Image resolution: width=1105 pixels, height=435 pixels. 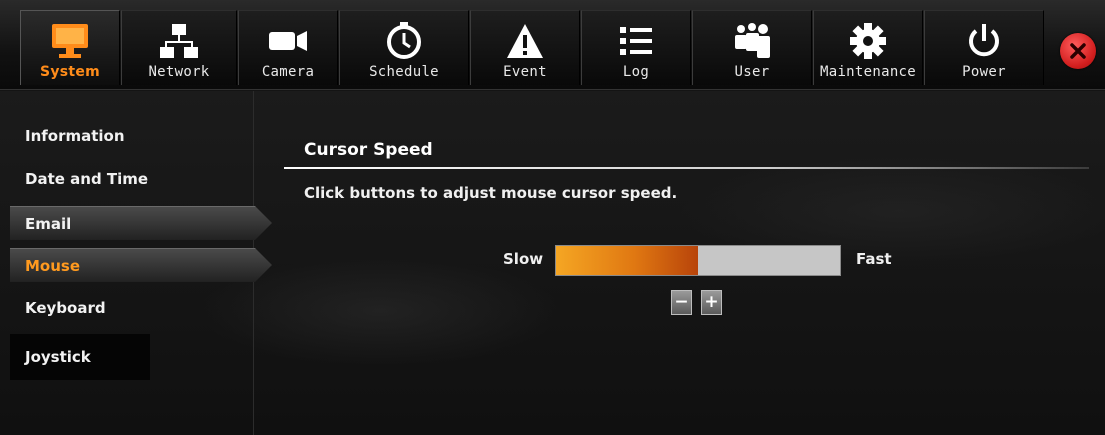 I want to click on tab-label: Network, so click(x=179, y=72).